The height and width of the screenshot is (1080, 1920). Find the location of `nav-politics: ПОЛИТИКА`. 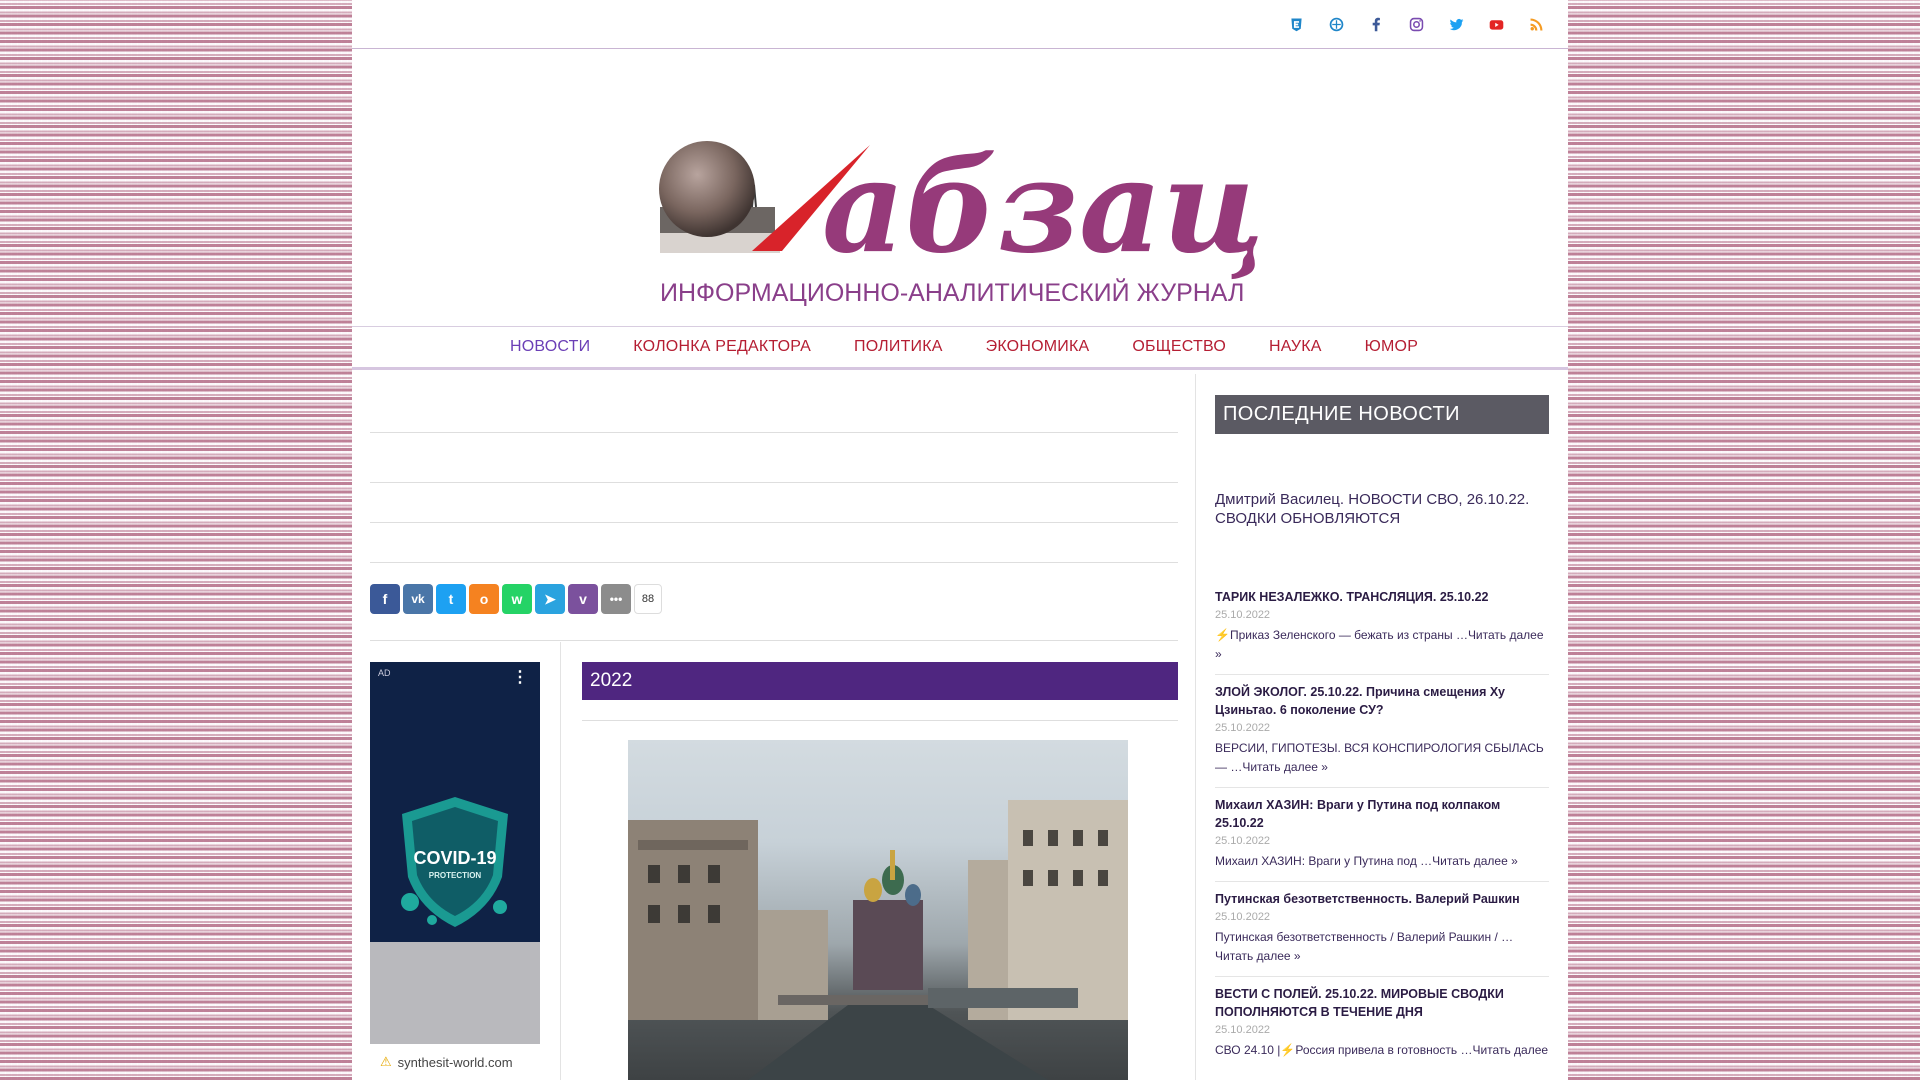

nav-politics: ПОЛИТИКА is located at coordinates (898, 347).